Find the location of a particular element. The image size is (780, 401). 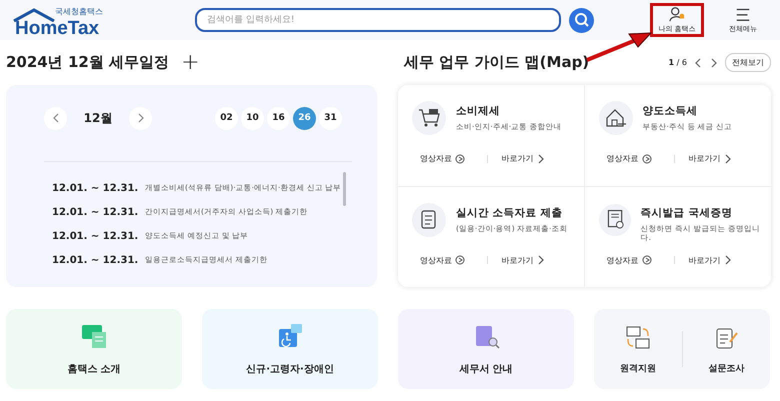

card-title: 실시간 소득자료 제출 is located at coordinates (510, 213).